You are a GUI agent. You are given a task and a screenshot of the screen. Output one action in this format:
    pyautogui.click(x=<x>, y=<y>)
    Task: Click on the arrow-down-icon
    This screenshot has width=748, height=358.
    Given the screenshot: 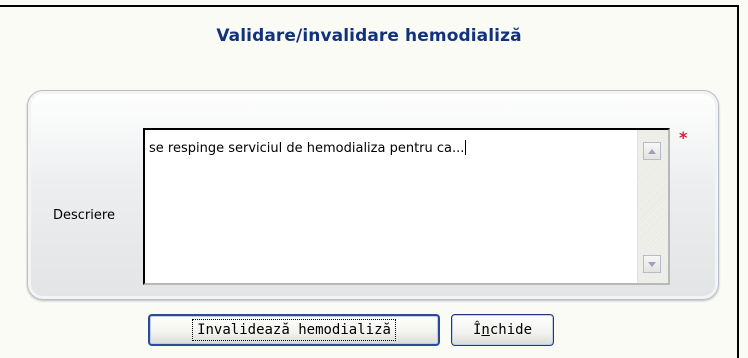 What is the action you would take?
    pyautogui.click(x=652, y=264)
    